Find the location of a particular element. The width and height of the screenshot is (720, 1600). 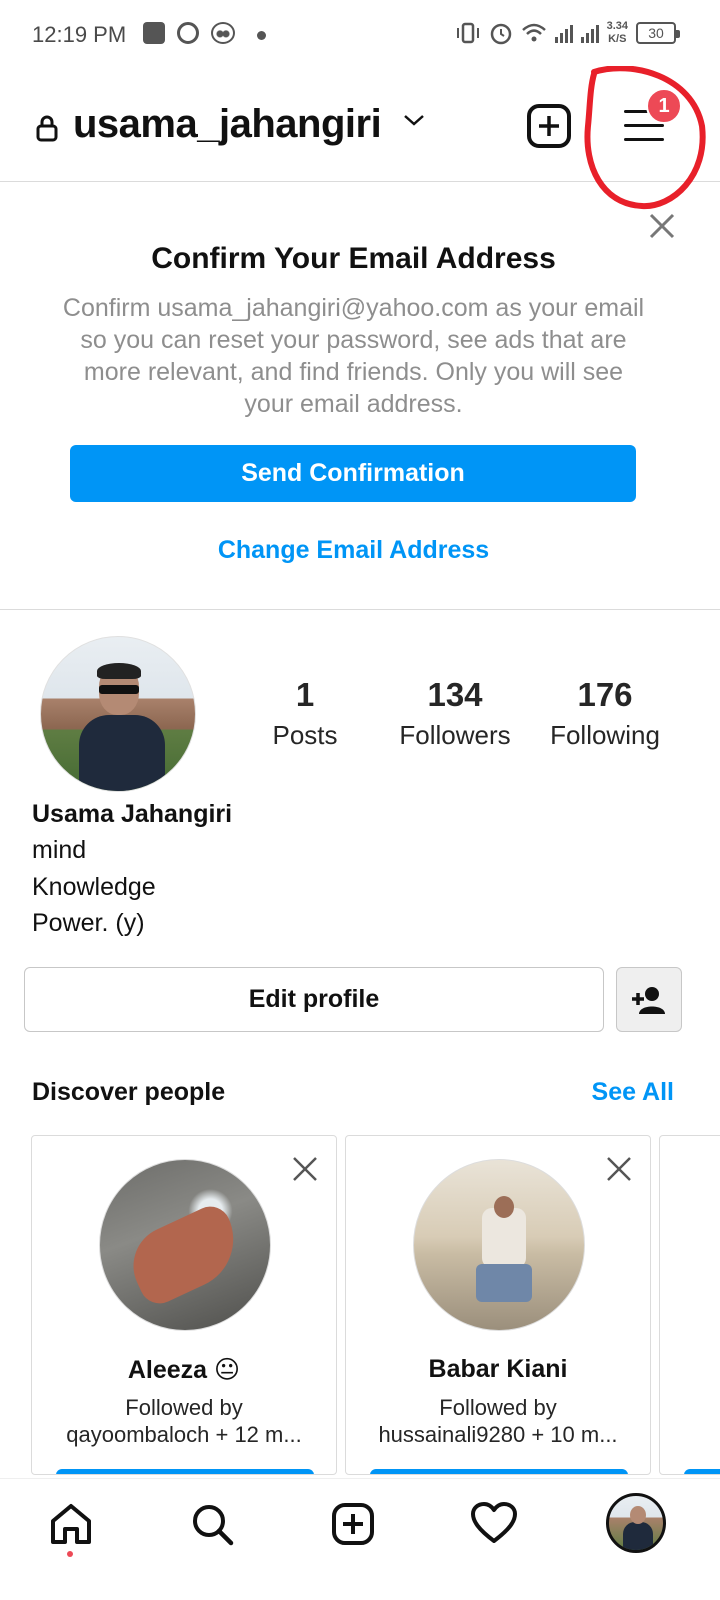

home-icon is located at coordinates (71, 1524).